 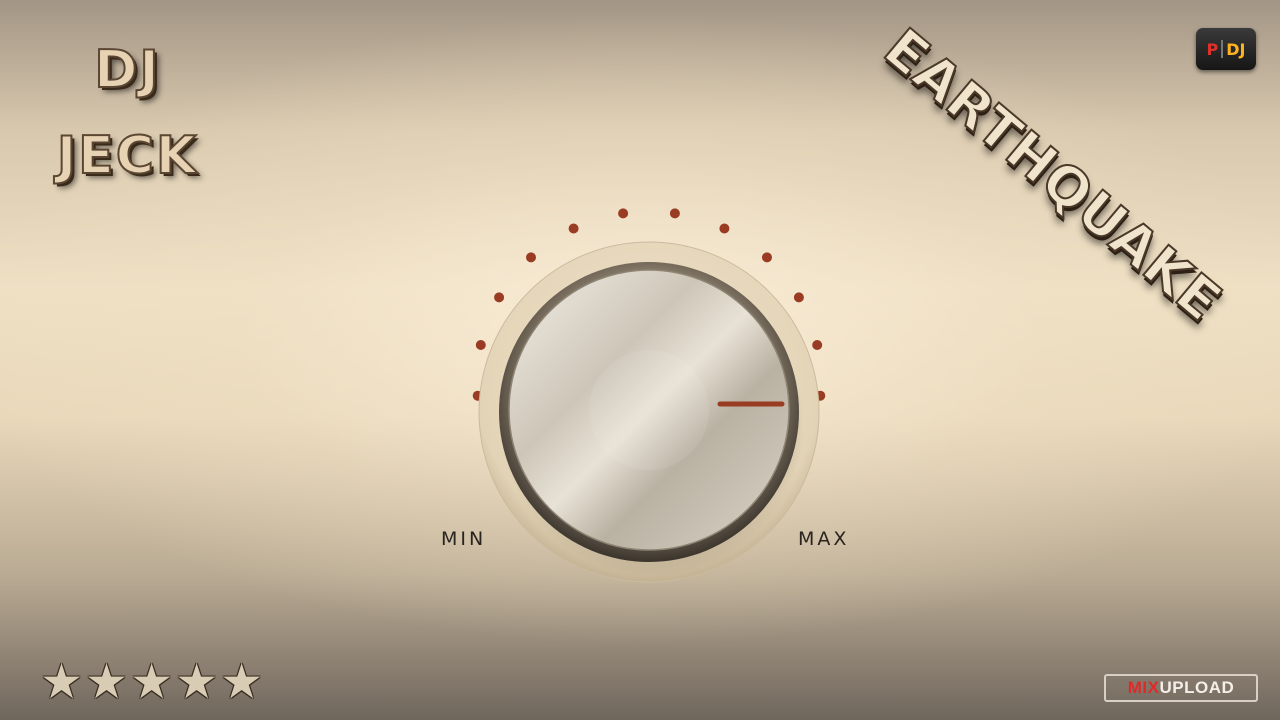 I want to click on pdj-badge-p: P, so click(x=1212, y=49).